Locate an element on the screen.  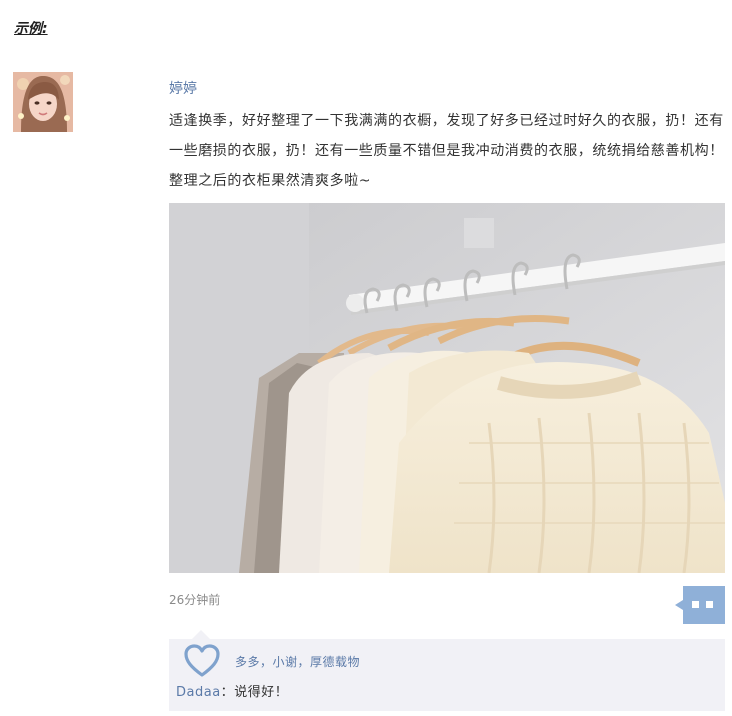
heart-icon is located at coordinates (202, 661).